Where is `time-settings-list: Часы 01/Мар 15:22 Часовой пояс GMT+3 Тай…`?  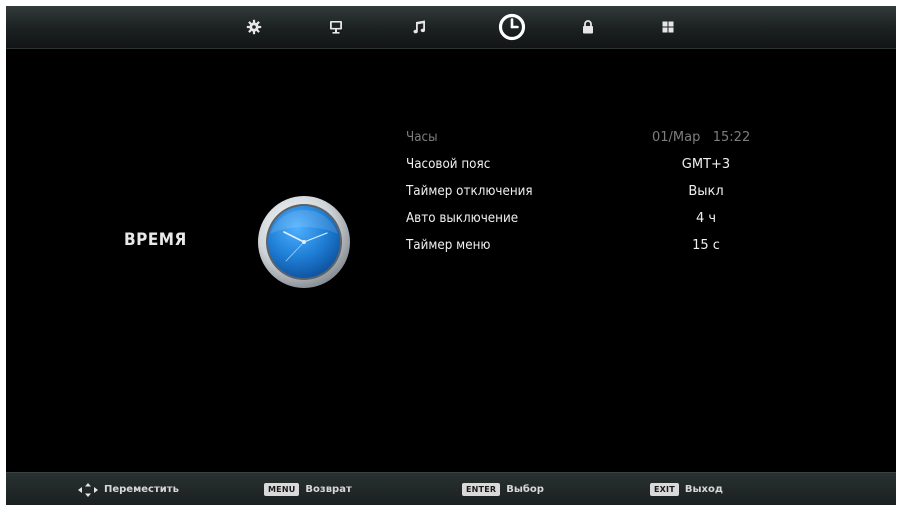 time-settings-list: Часы 01/Мар 15:22 Часовой пояс GMT+3 Тай… is located at coordinates (606, 191).